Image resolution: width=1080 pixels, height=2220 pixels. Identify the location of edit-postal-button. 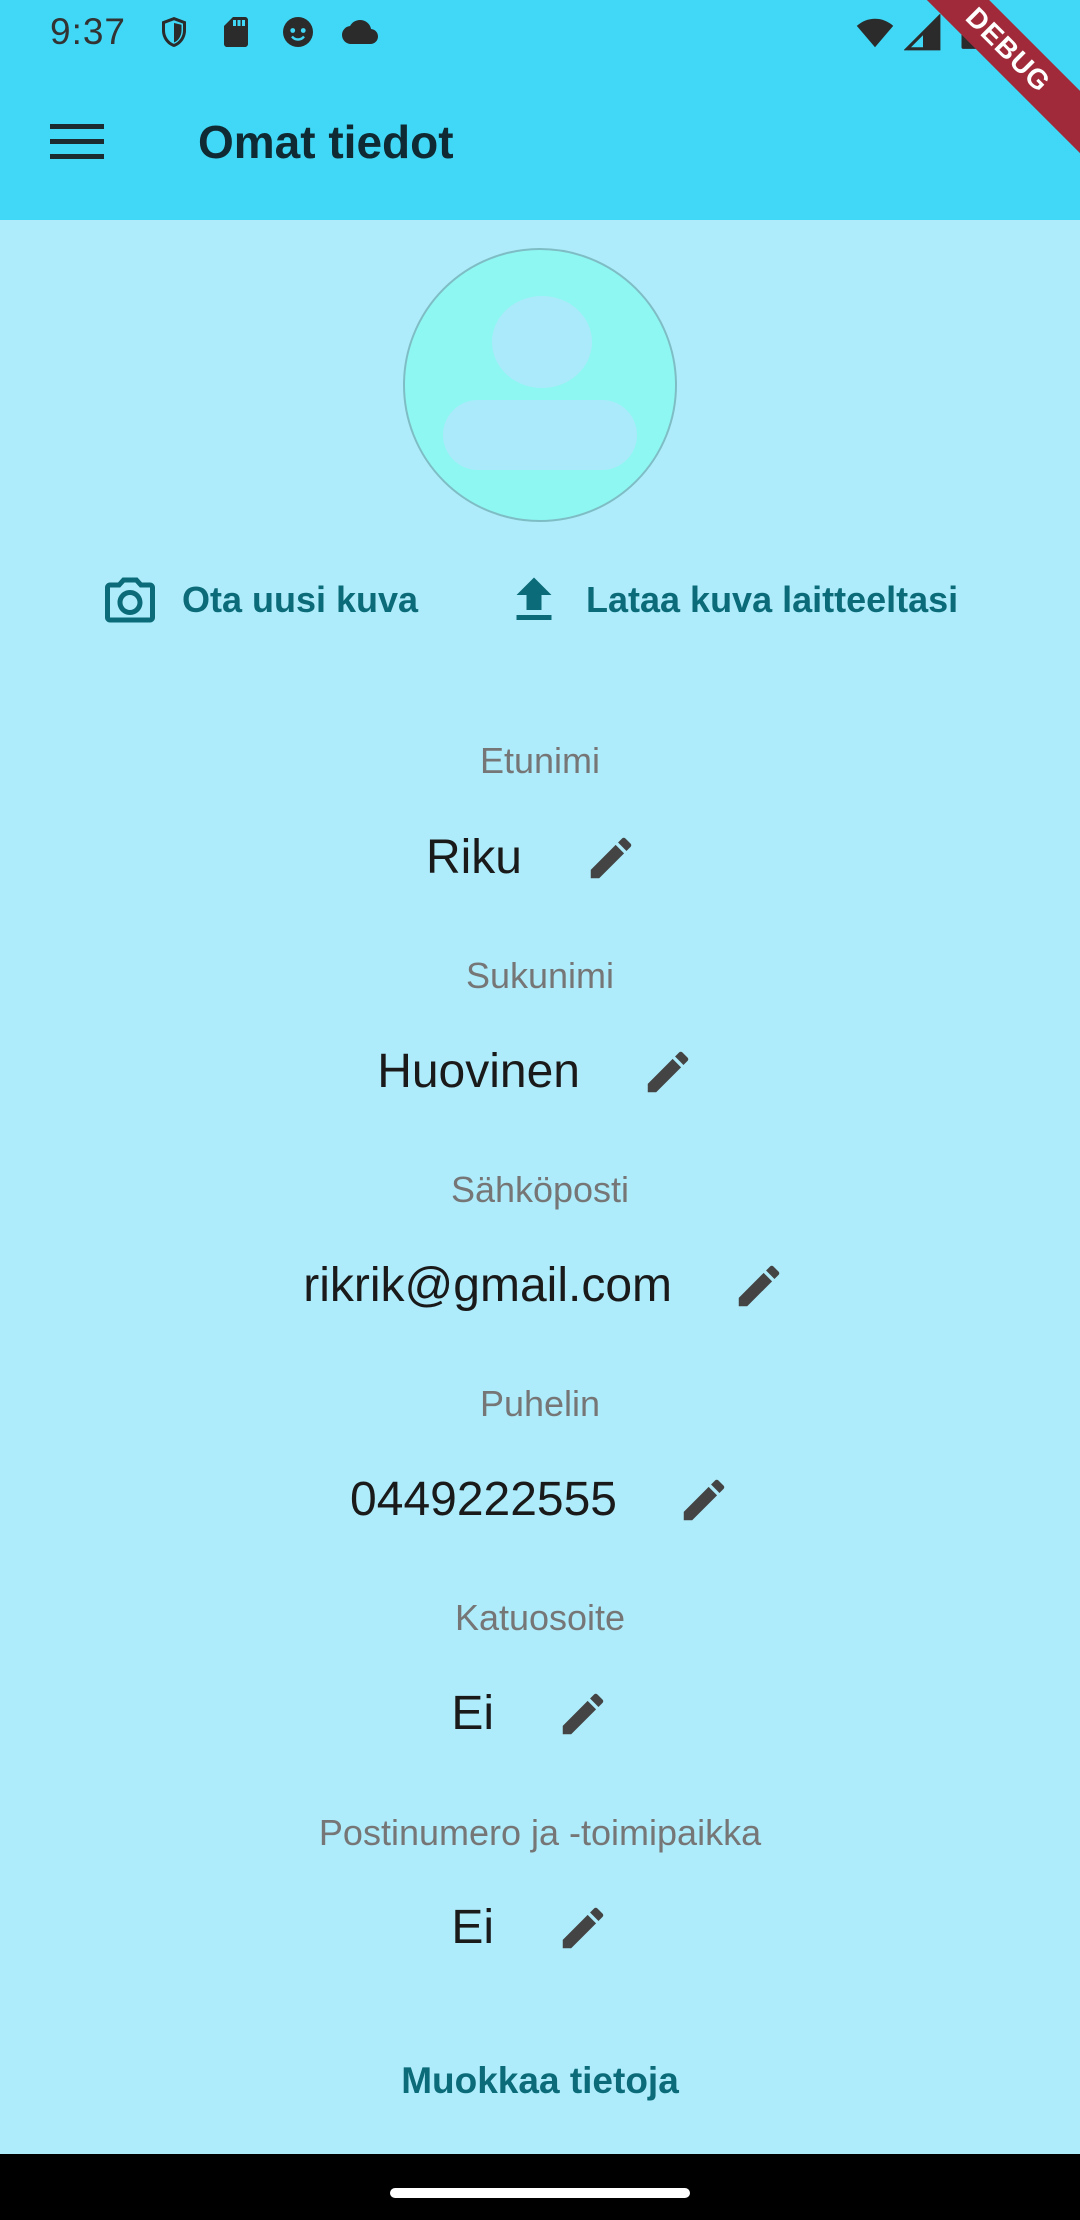
(583, 1928).